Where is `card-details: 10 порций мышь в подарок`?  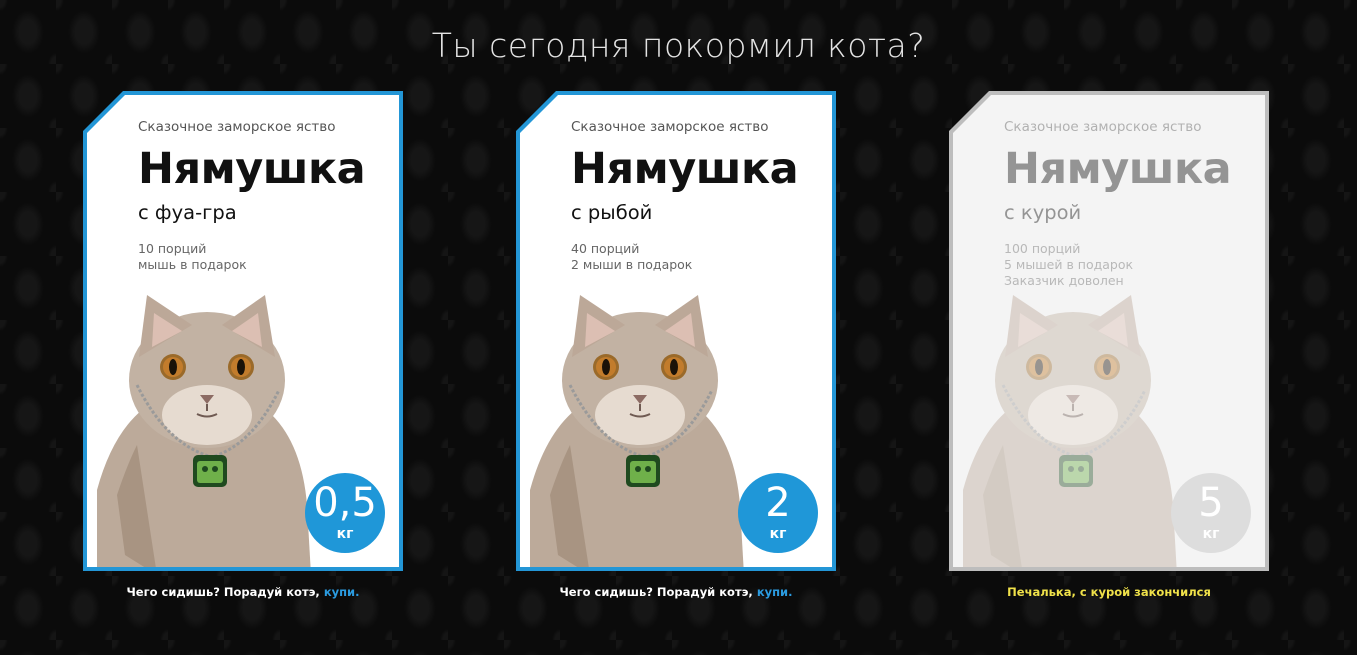
card-details: 10 порций мышь в подарок is located at coordinates (192, 257).